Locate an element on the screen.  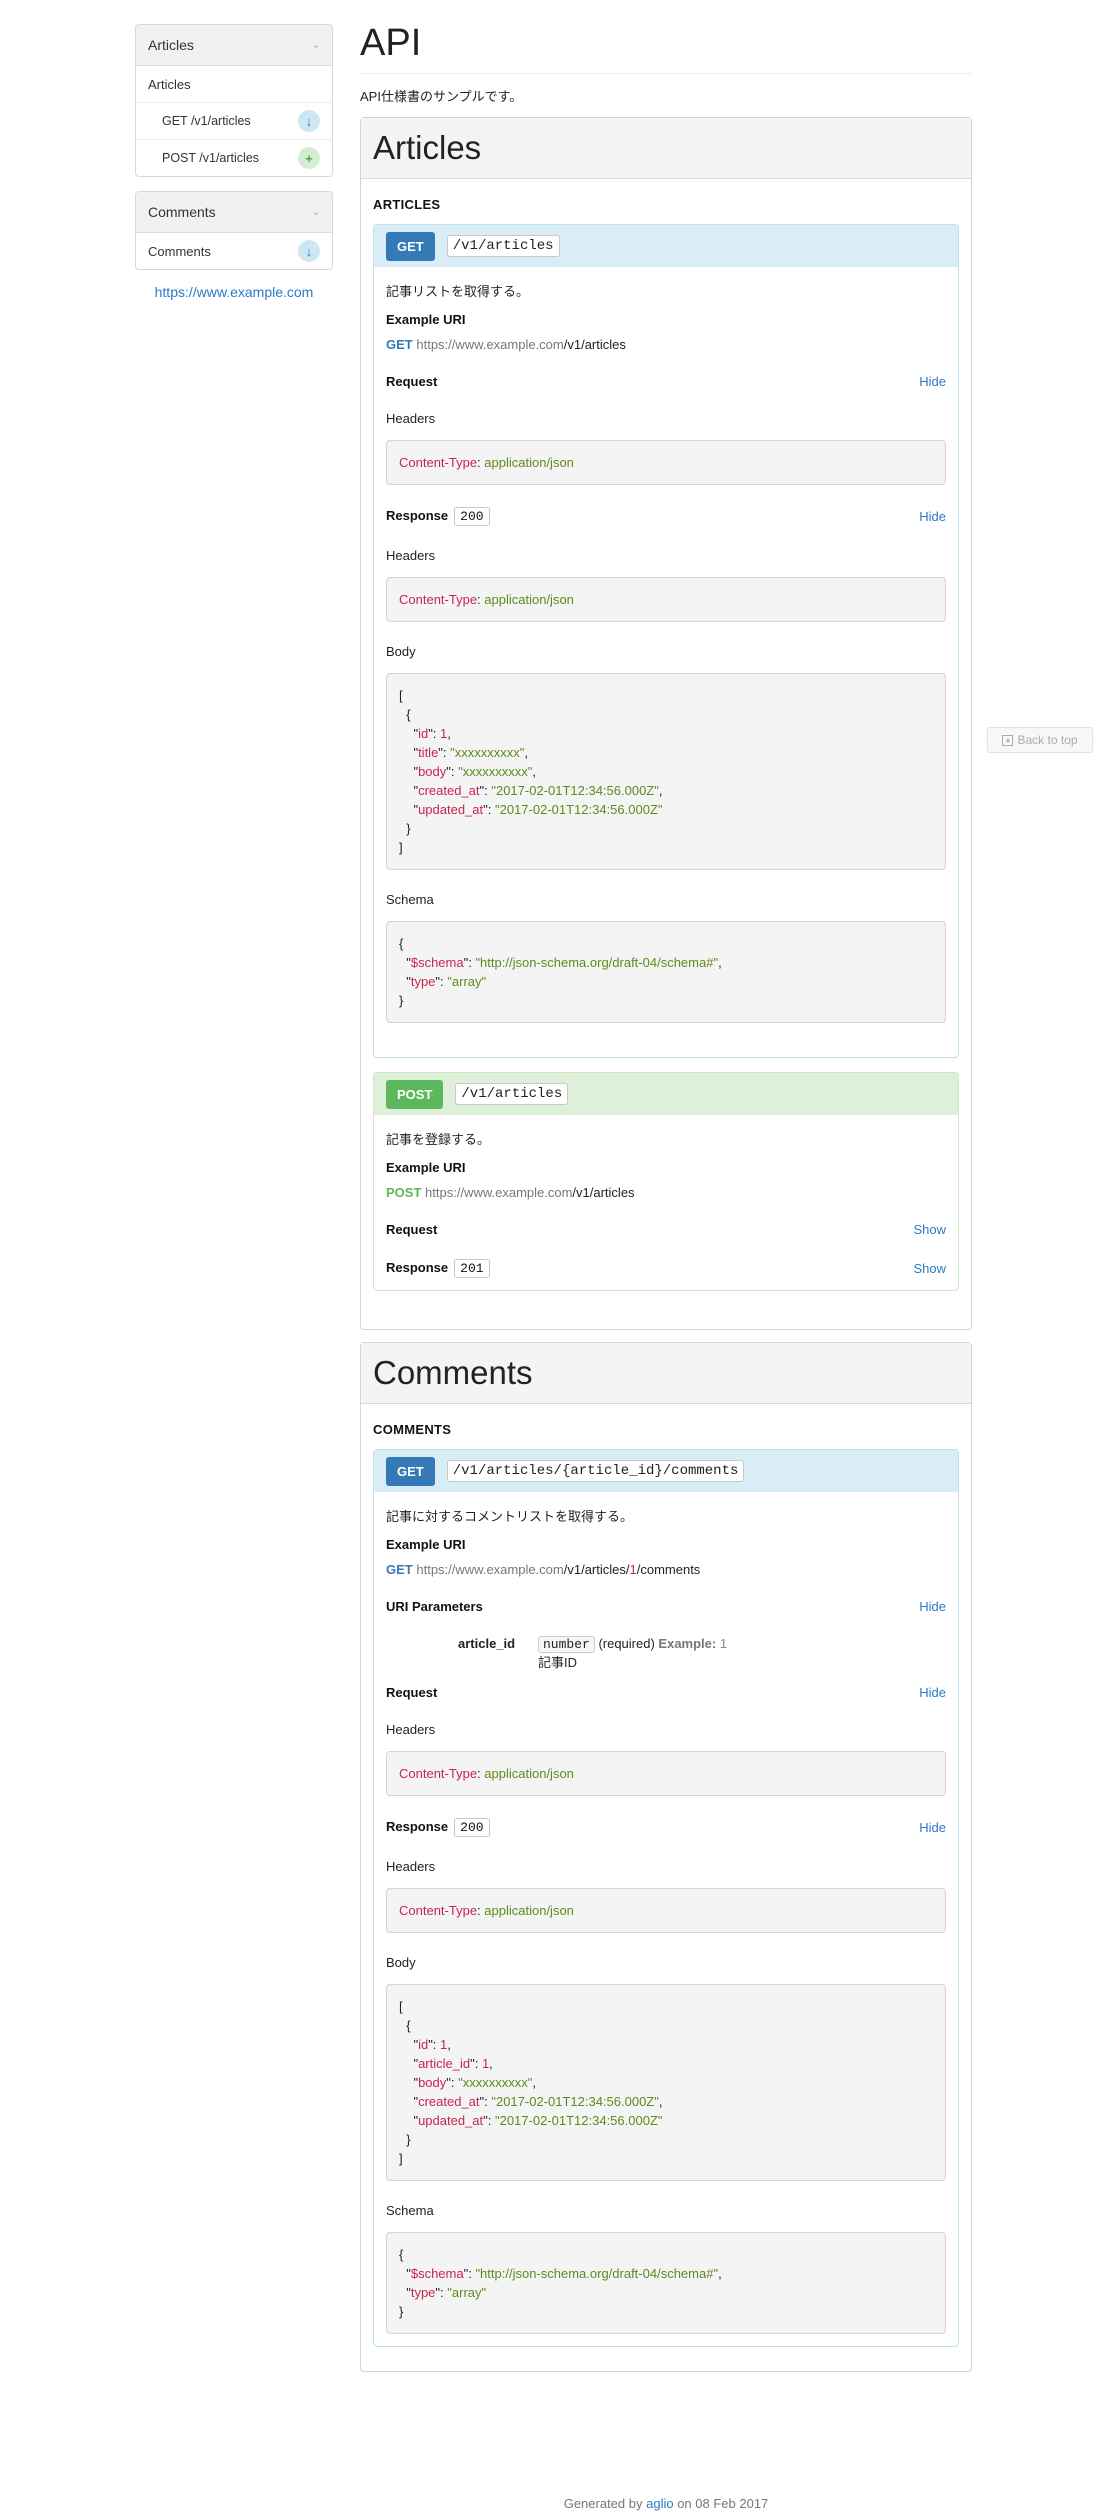
back-to-top-button: ▲ Back to top is located at coordinates (1040, 740).